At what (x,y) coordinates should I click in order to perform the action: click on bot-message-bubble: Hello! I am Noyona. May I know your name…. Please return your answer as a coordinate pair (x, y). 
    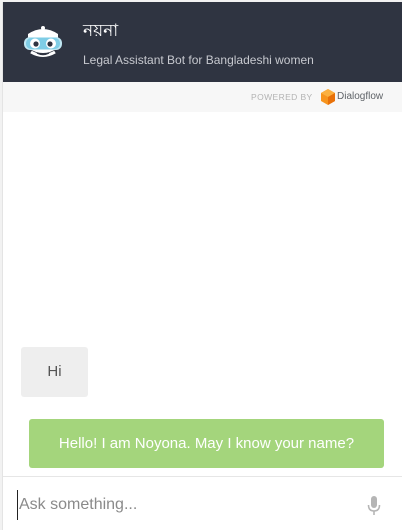
    Looking at the image, I should click on (206, 443).